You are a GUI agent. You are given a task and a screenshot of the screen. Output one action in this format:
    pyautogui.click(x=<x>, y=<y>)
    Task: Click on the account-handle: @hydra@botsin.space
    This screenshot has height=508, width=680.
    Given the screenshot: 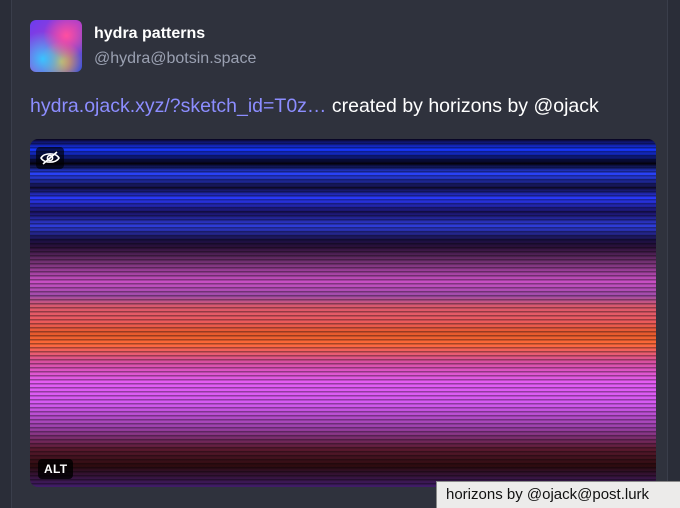 What is the action you would take?
    pyautogui.click(x=175, y=59)
    